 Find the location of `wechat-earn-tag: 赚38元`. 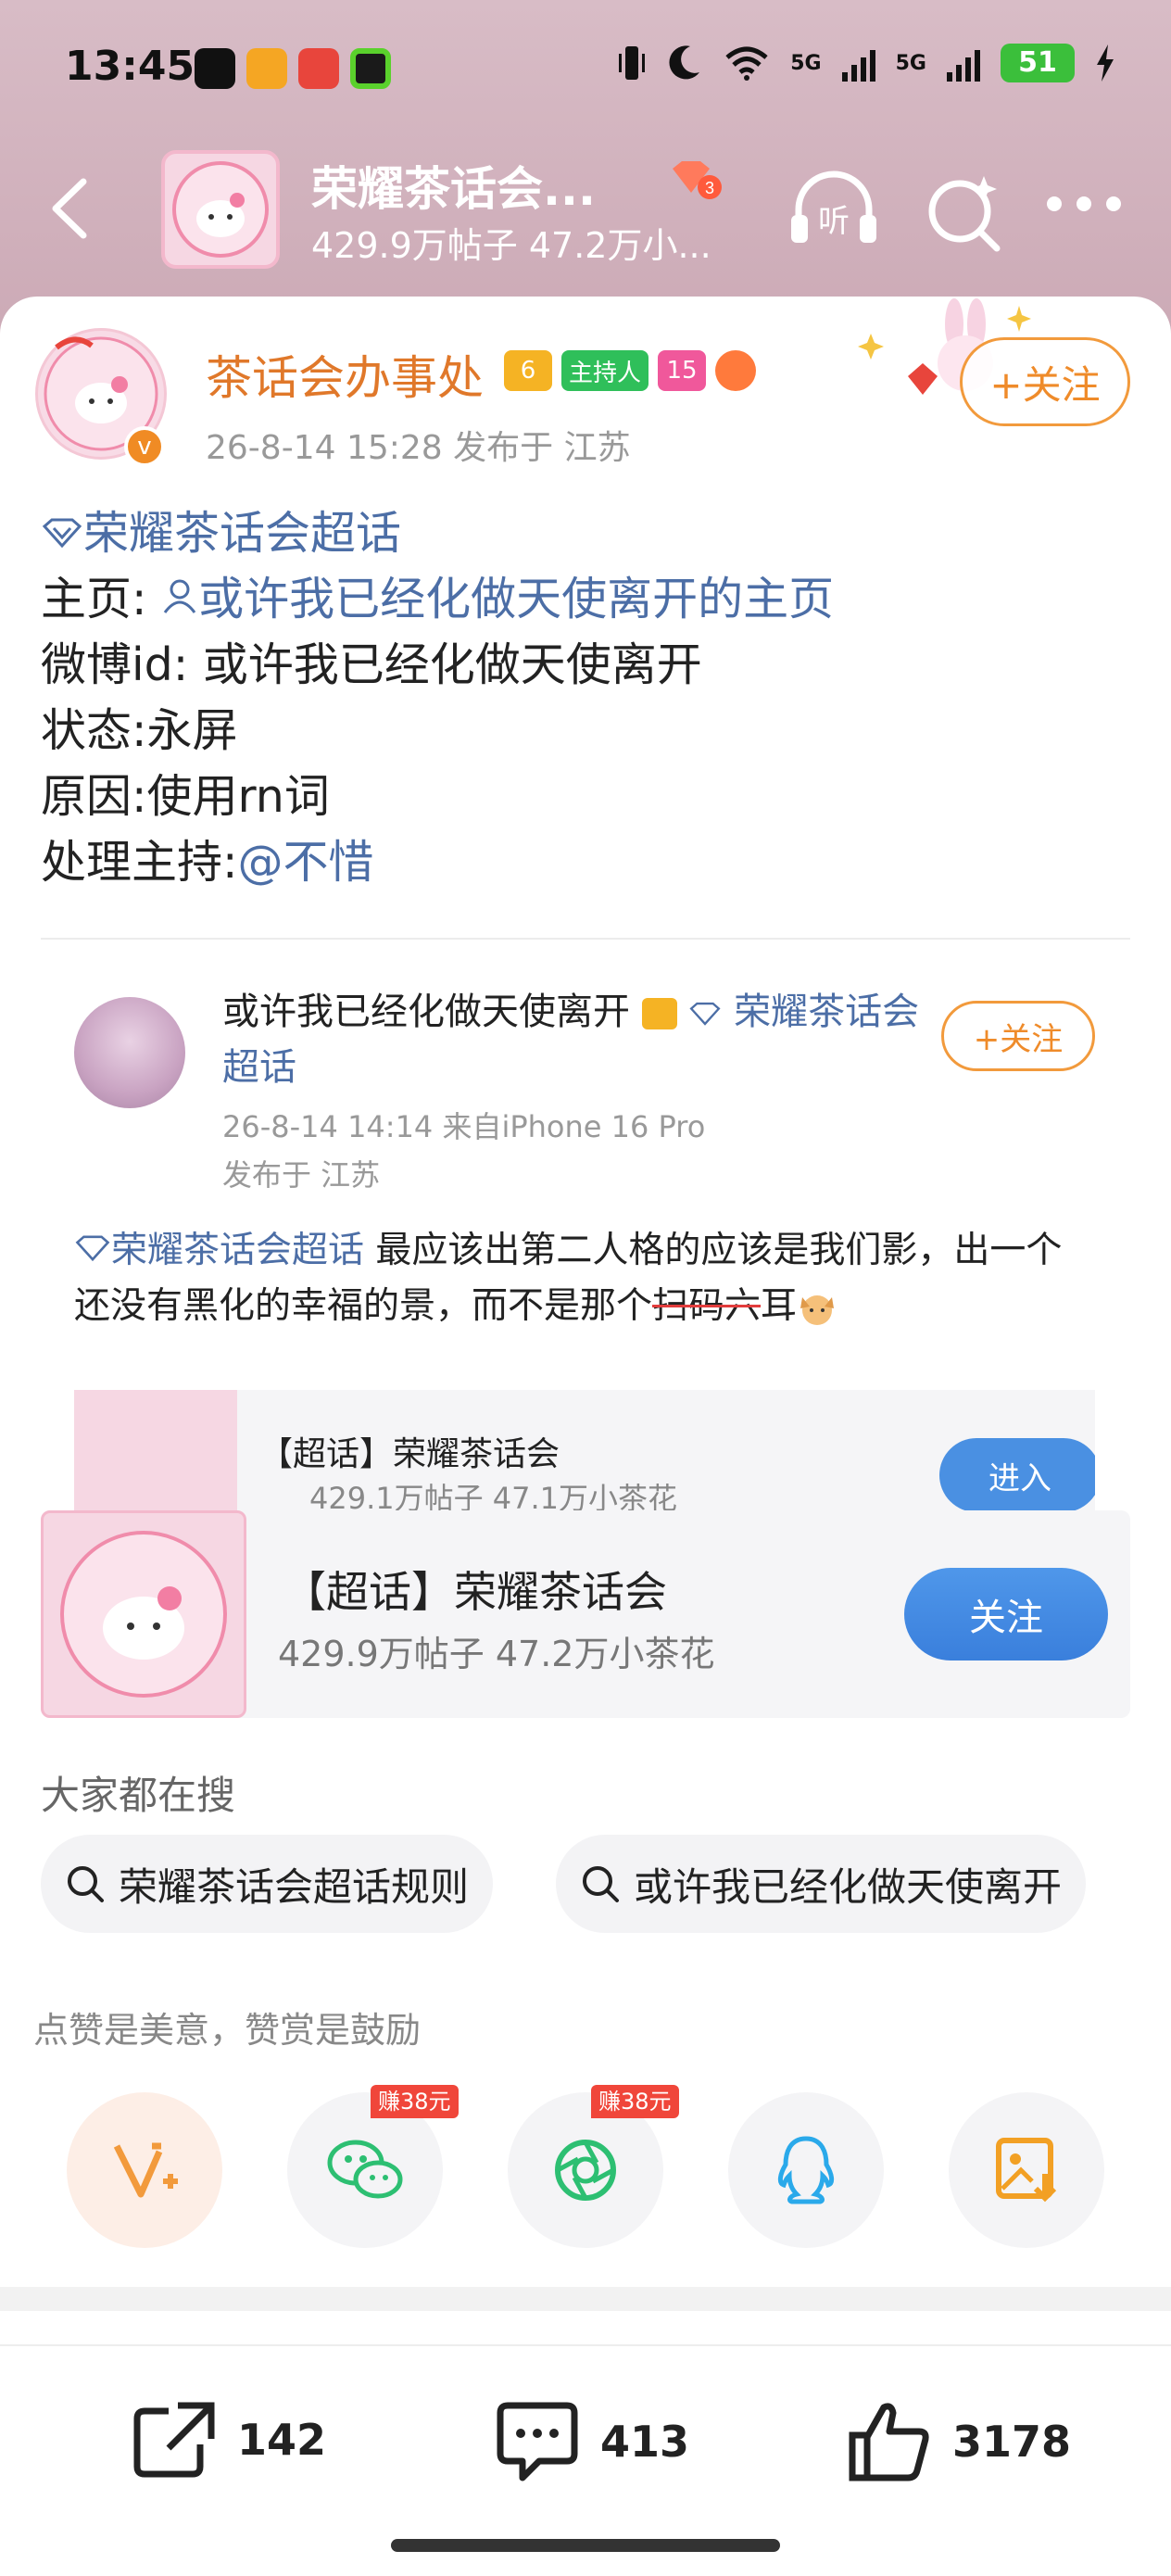

wechat-earn-tag: 赚38元 is located at coordinates (415, 2102).